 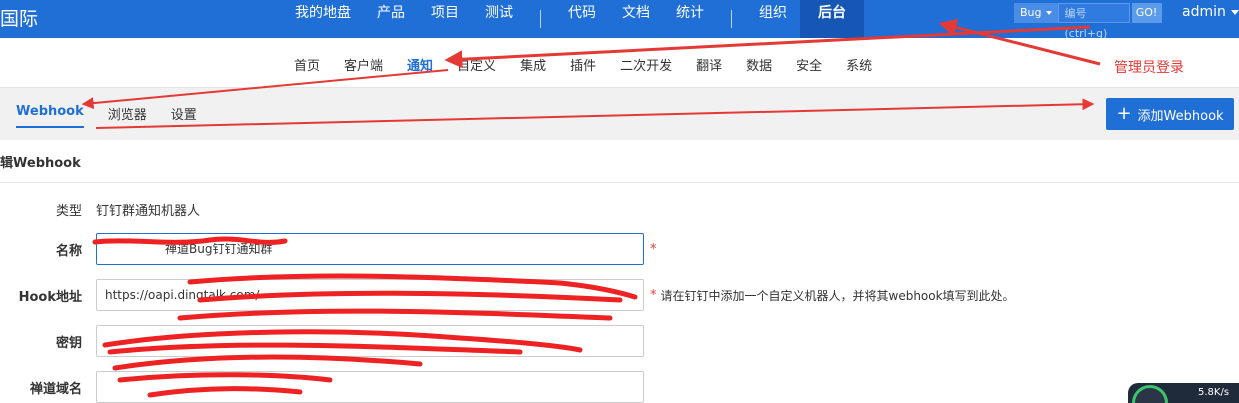 What do you see at coordinates (646, 64) in the screenshot?
I see `subnav-dev: 二次开发` at bounding box center [646, 64].